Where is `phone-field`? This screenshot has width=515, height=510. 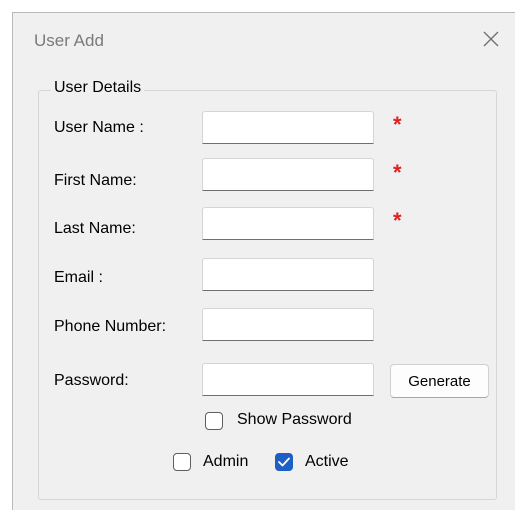 phone-field is located at coordinates (288, 324).